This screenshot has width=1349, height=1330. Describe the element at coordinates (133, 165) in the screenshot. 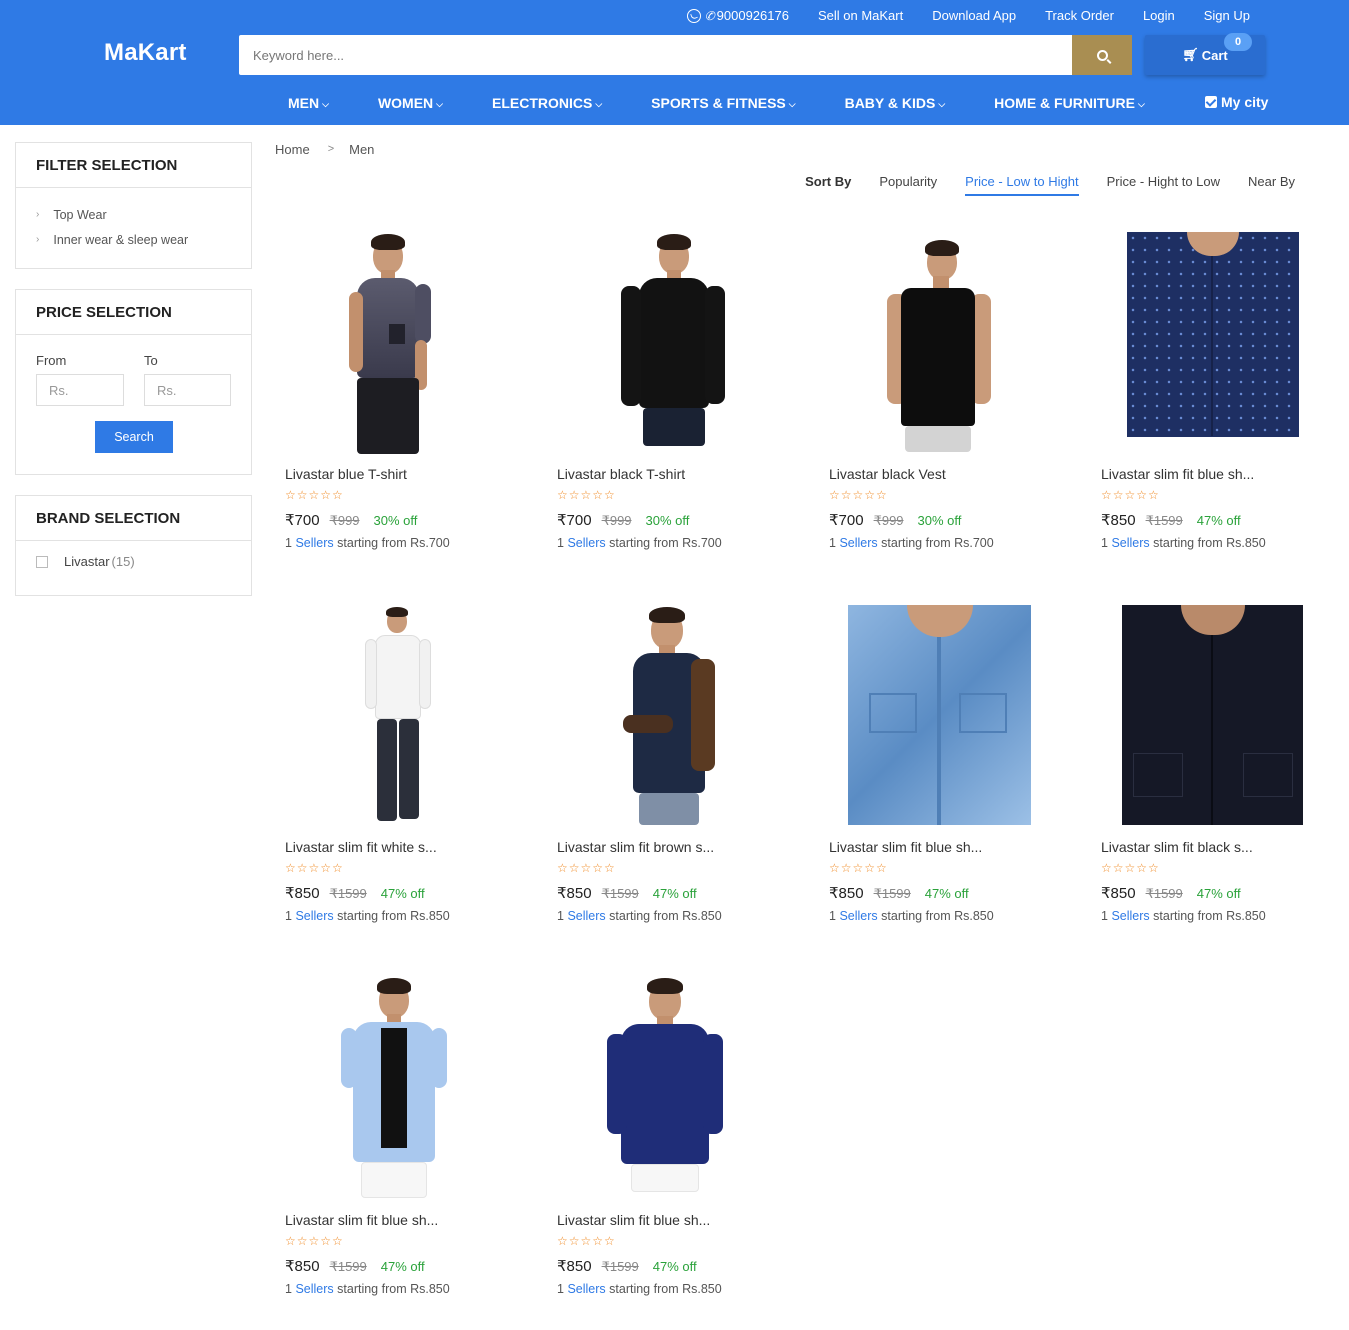

I see `filter-title: FILTER SELECTION` at that location.